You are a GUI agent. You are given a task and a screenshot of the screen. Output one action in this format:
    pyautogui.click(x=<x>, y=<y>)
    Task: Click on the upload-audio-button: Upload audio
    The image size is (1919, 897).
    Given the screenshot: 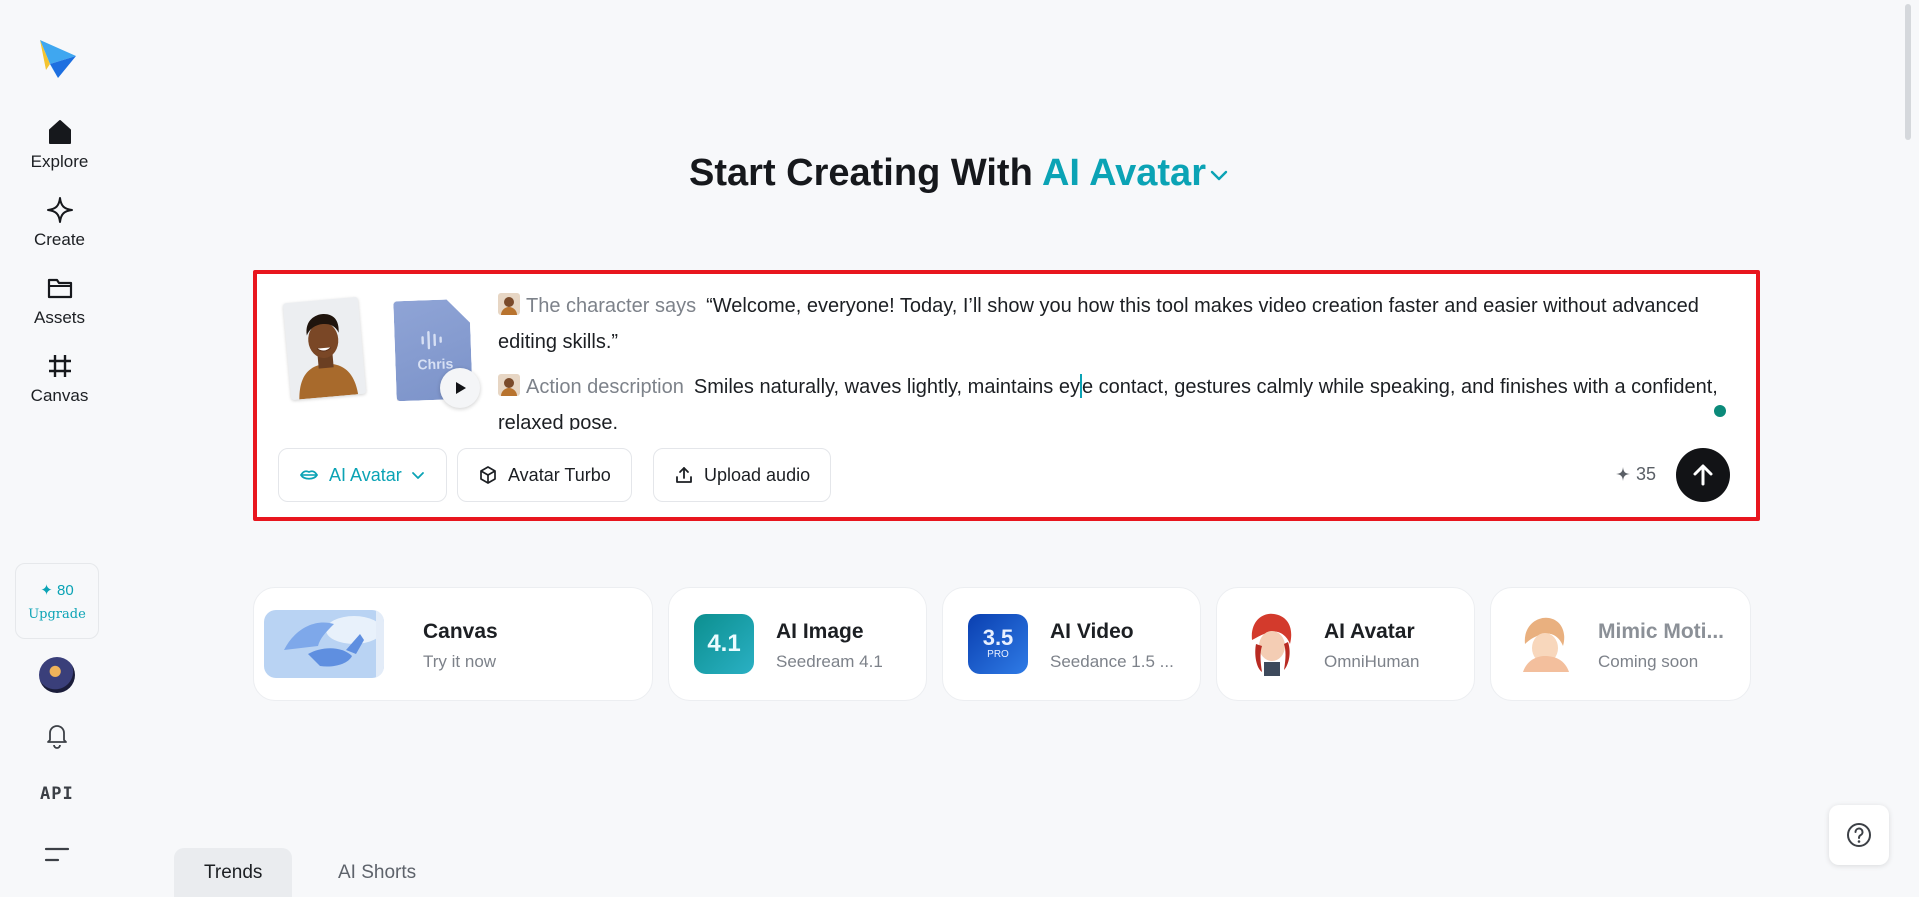 What is the action you would take?
    pyautogui.click(x=742, y=475)
    